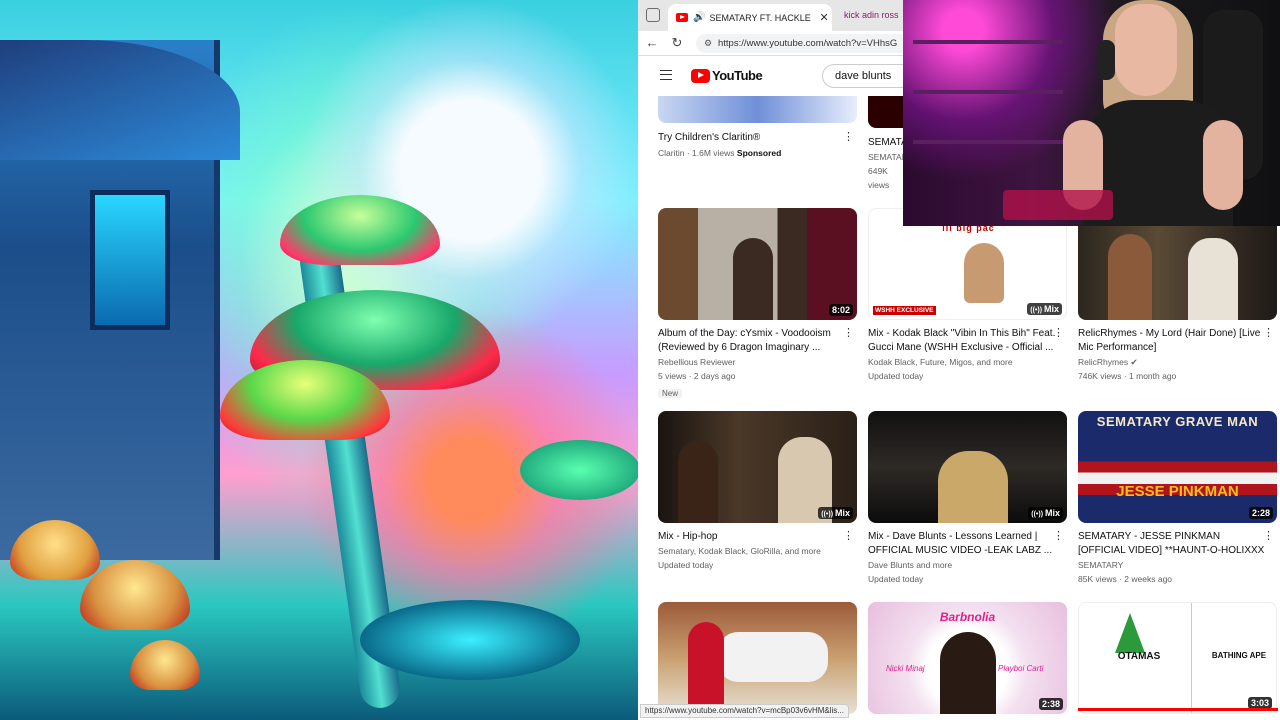 This screenshot has height=720, width=1280. I want to click on tab-actions-icon, so click(653, 15).